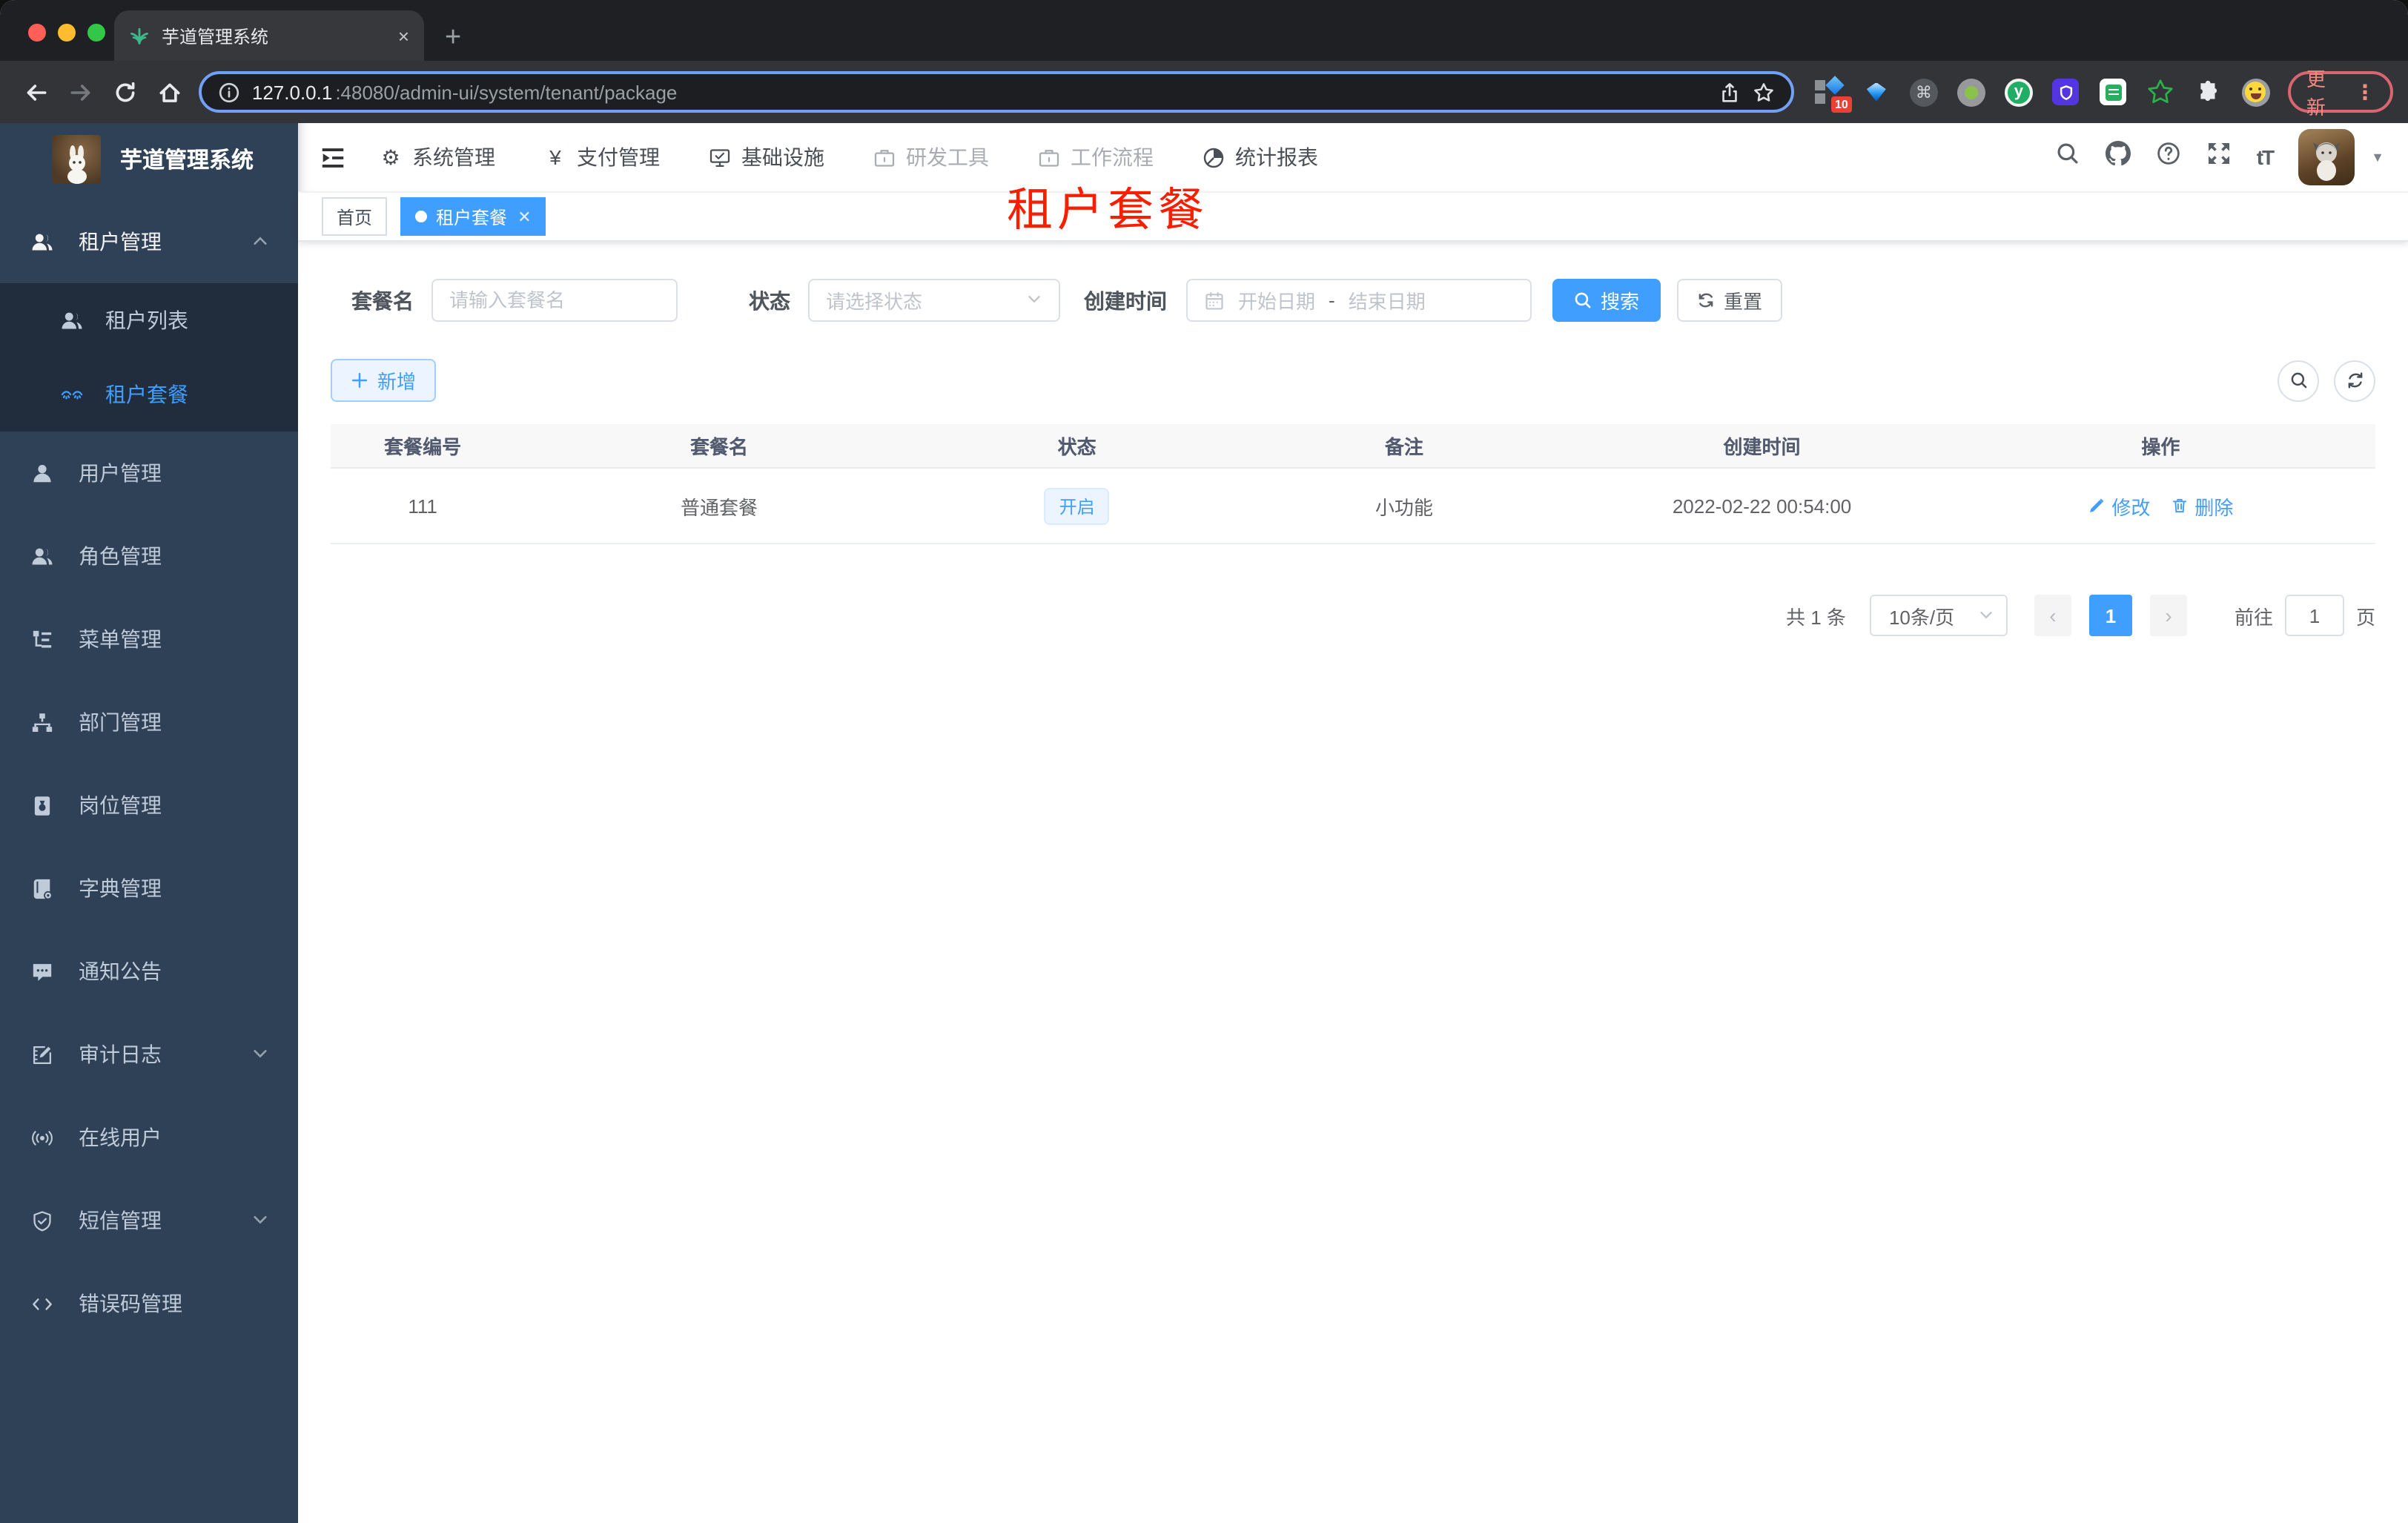 The image size is (2408, 1523). Describe the element at coordinates (1204, 31) in the screenshot. I see `browser-titlebar: 芋道管理系统 × +` at that location.